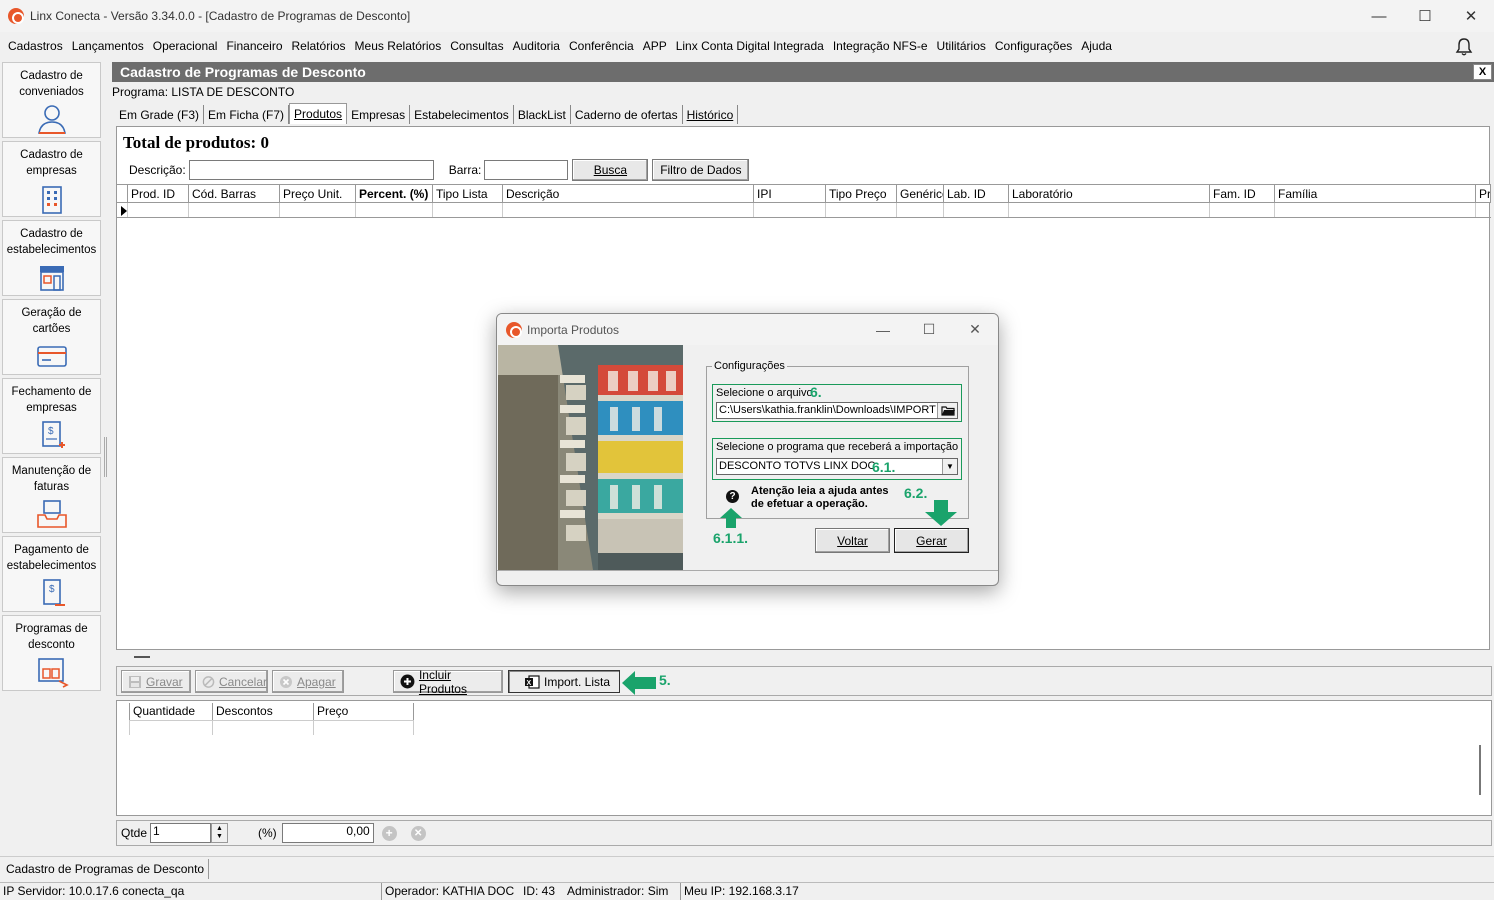 The width and height of the screenshot is (1494, 900). Describe the element at coordinates (1464, 47) in the screenshot. I see `bell-icon` at that location.